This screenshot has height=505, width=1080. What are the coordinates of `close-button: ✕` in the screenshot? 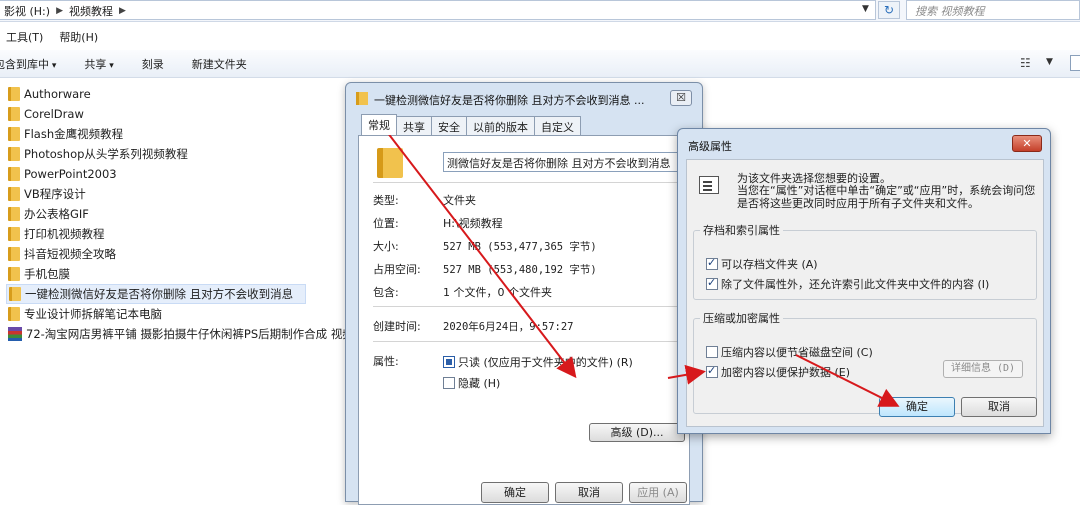 It's located at (1027, 143).